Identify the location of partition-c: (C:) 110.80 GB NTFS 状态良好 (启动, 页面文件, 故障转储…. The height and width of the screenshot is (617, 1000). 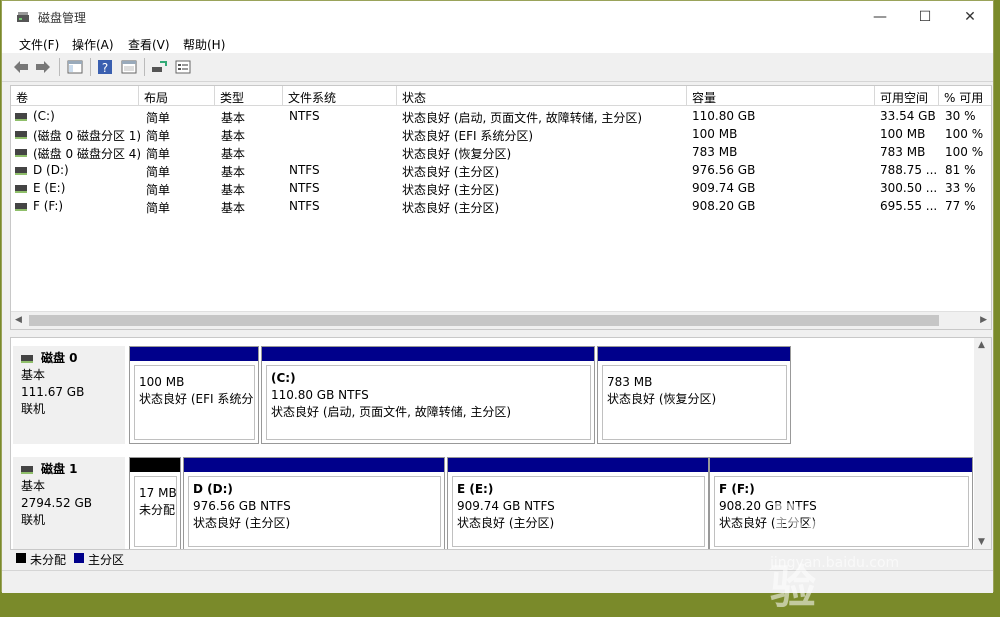
(428, 395).